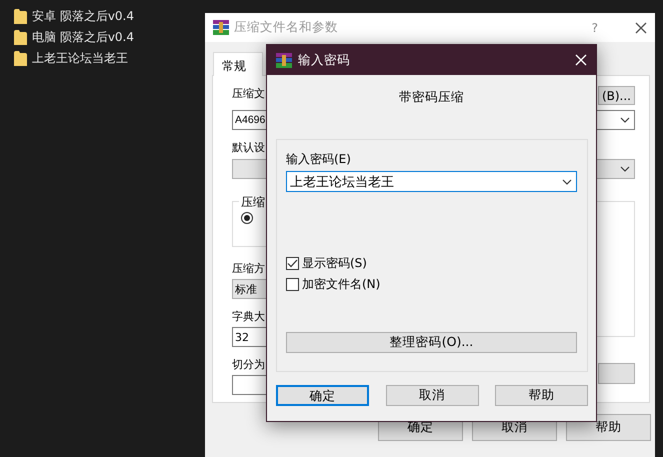 This screenshot has width=663, height=457. Describe the element at coordinates (80, 58) in the screenshot. I see `file-name: 上老王论坛当老王` at that location.